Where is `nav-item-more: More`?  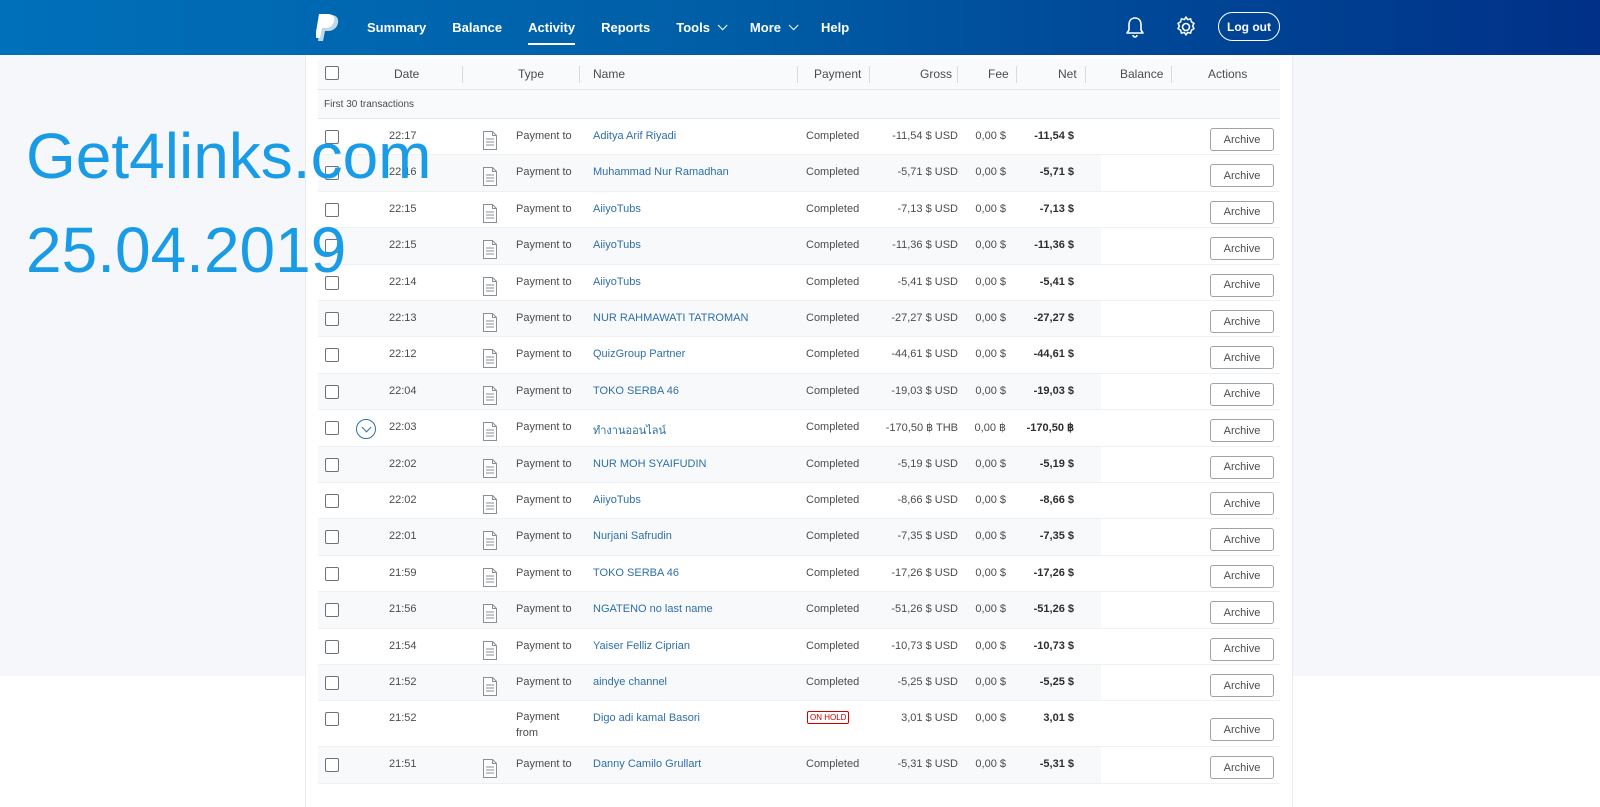 nav-item-more: More is located at coordinates (774, 27).